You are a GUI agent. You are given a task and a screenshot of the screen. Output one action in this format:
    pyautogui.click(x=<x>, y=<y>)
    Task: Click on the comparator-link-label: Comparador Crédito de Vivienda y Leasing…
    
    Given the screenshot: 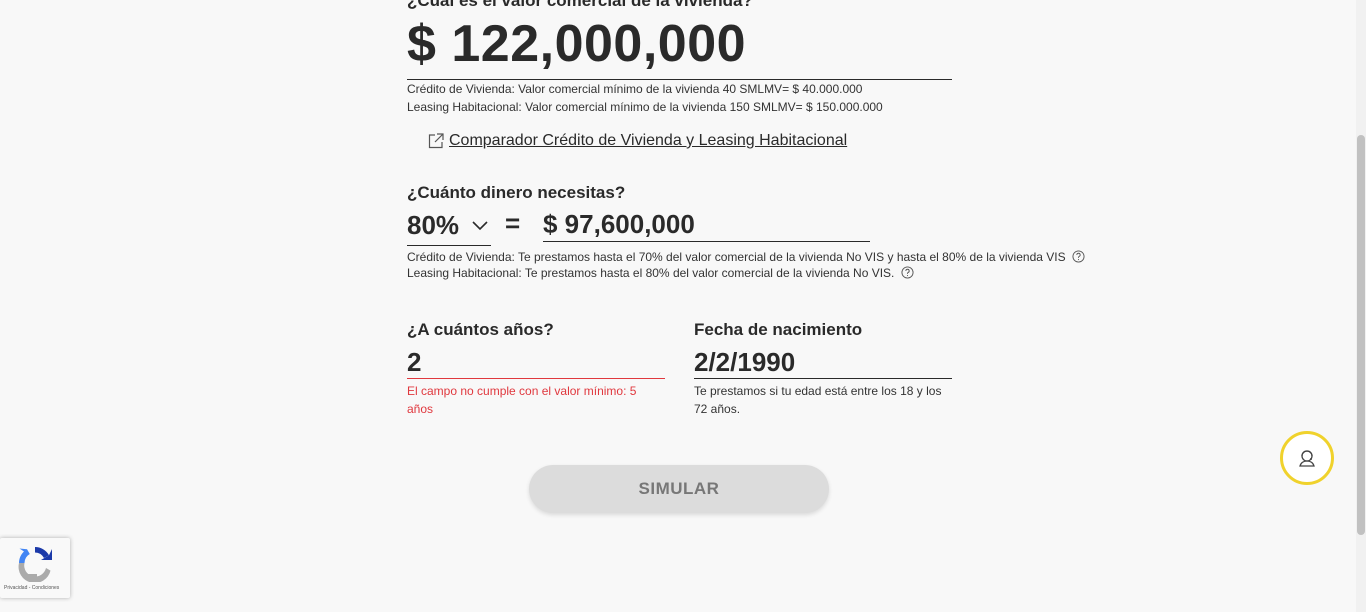 What is the action you would take?
    pyautogui.click(x=648, y=140)
    